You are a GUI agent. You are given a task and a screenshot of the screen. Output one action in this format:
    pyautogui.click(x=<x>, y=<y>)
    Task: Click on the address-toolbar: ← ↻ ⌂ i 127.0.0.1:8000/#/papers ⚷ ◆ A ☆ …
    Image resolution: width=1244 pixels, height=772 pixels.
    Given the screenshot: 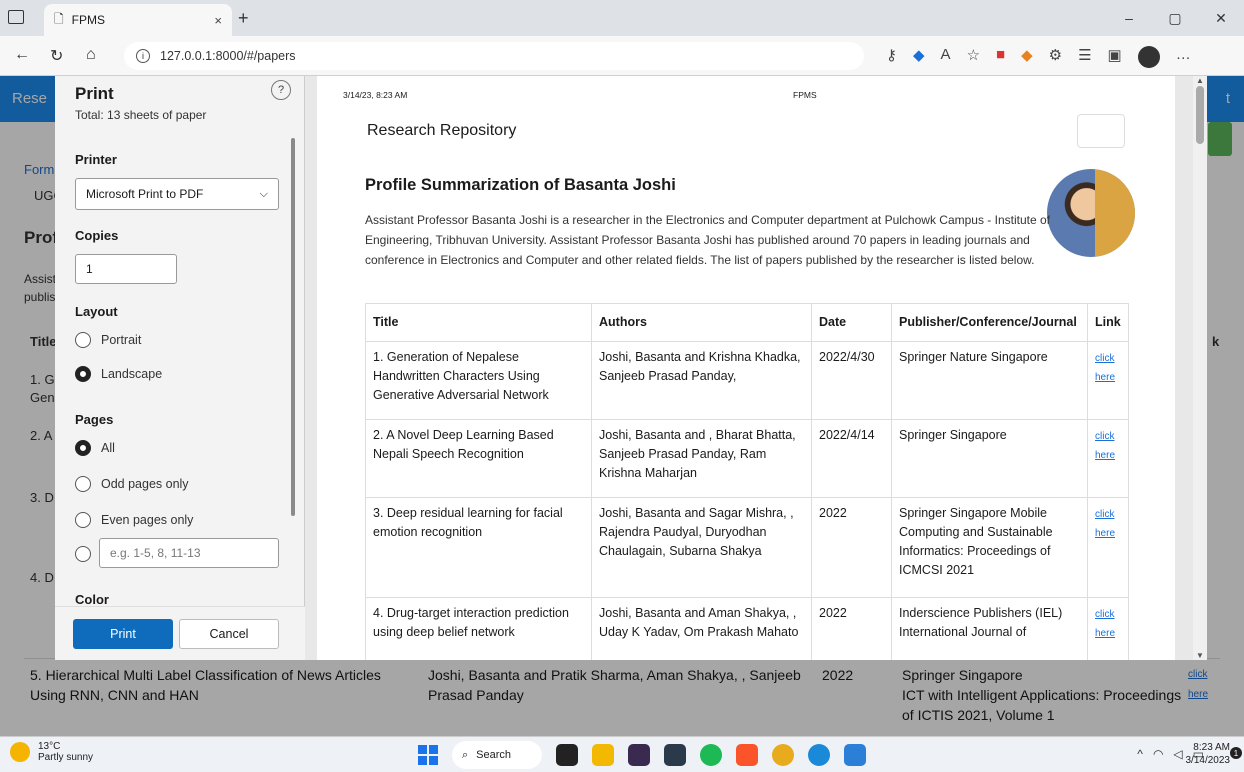 What is the action you would take?
    pyautogui.click(x=622, y=56)
    